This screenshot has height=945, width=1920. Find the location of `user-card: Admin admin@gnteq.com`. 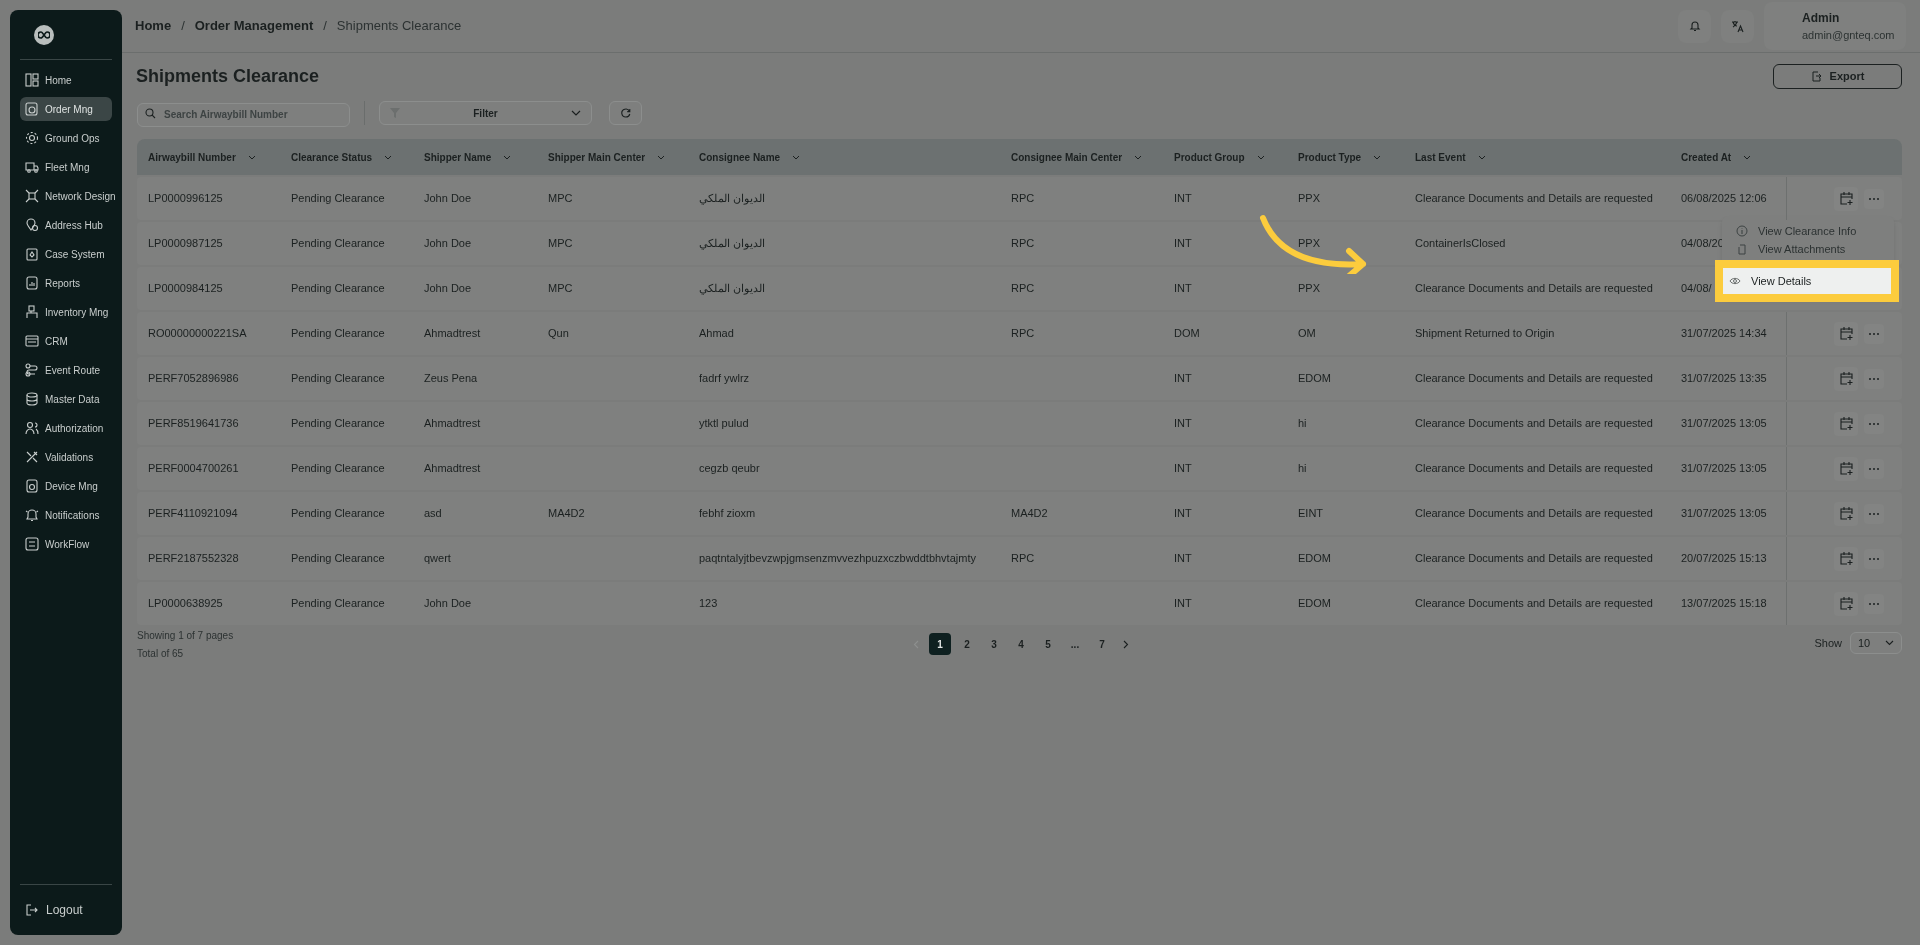

user-card: Admin admin@gnteq.com is located at coordinates (1835, 26).